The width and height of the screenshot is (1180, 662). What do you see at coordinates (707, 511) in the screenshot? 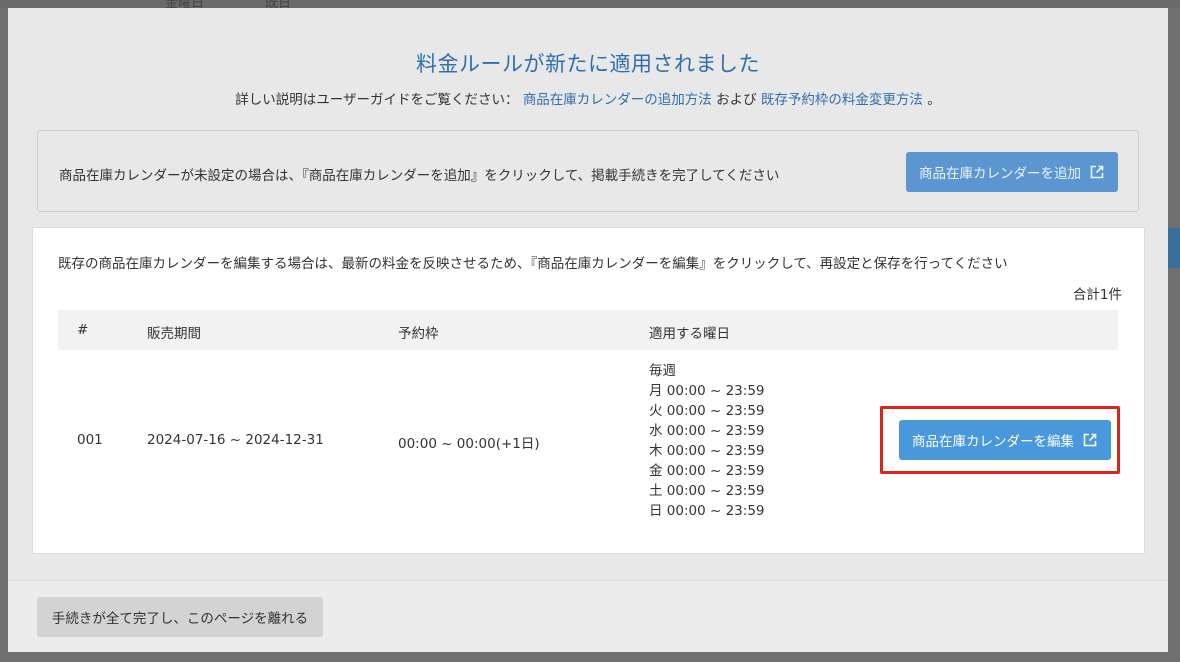
I see `day-sunday: 日 00:00 ~ 23:59` at bounding box center [707, 511].